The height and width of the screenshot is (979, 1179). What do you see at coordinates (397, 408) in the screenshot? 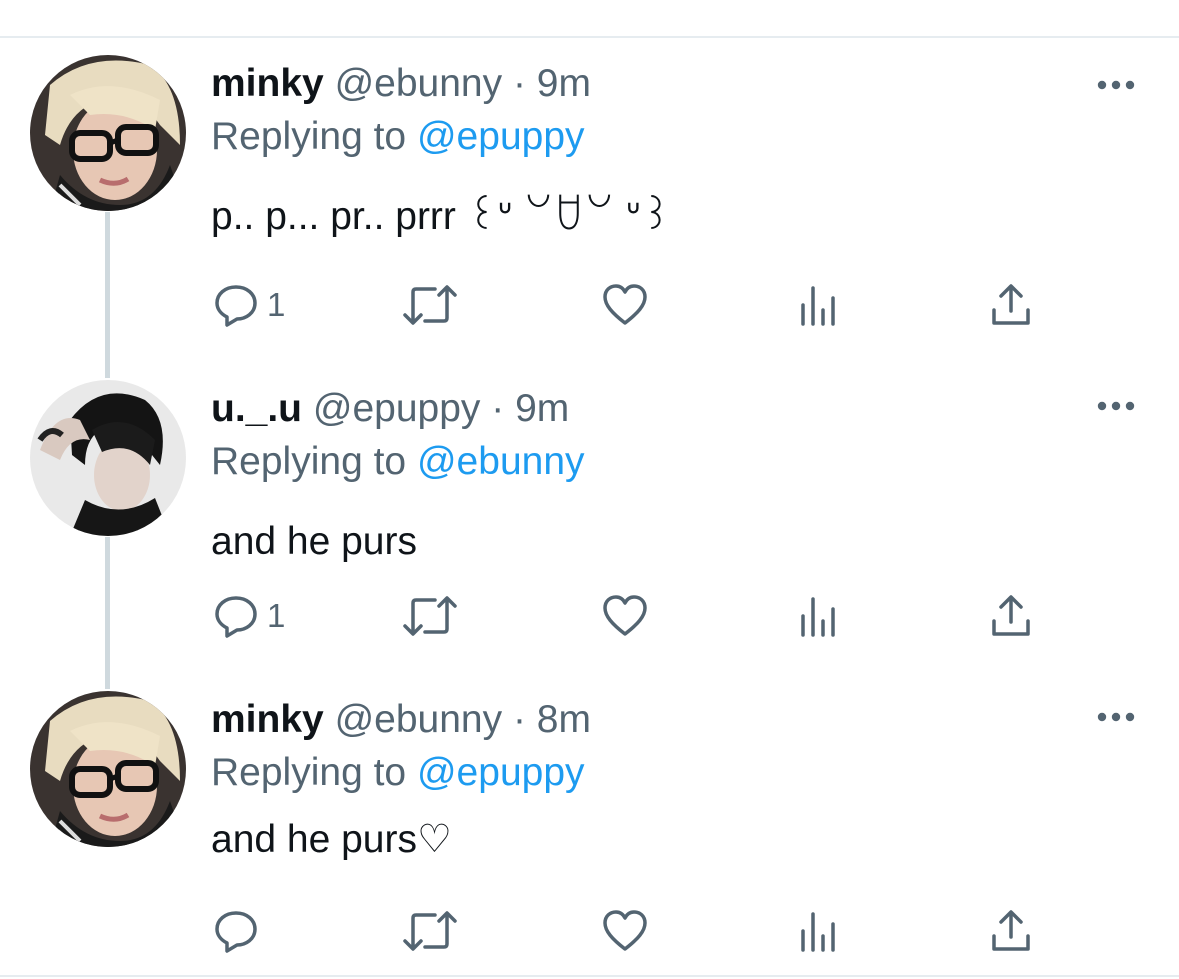
I see `username: @epuppy` at bounding box center [397, 408].